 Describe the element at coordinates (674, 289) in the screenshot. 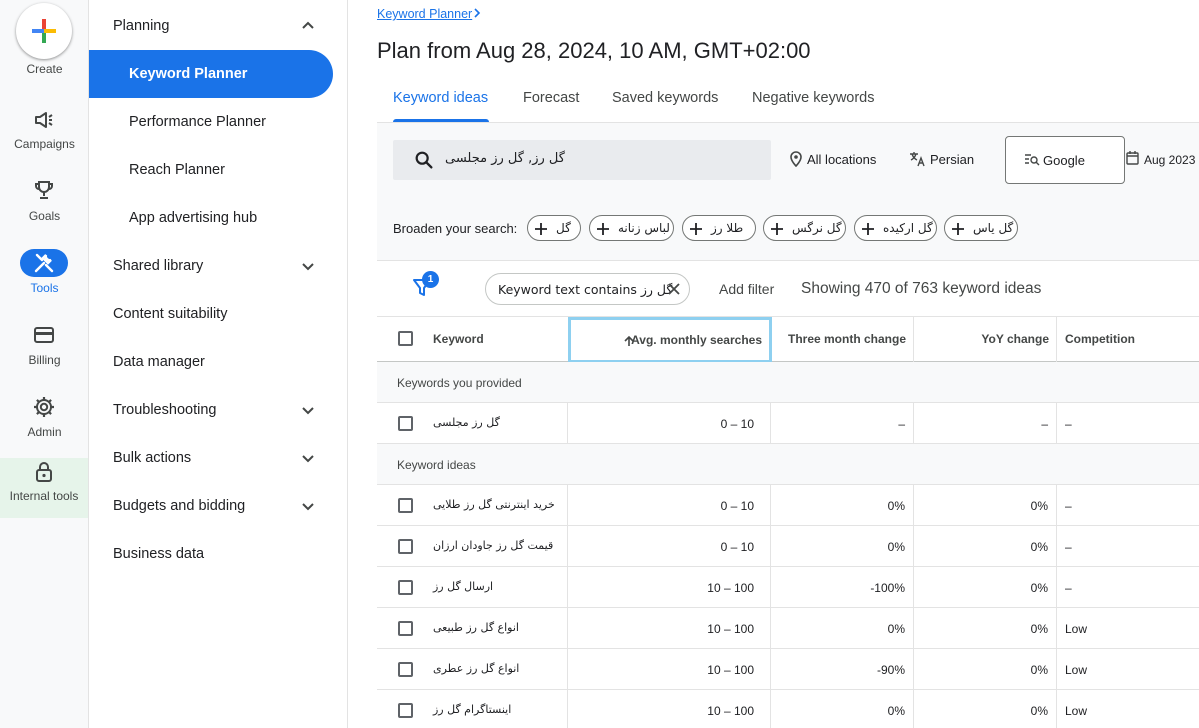

I see `close-icon` at that location.